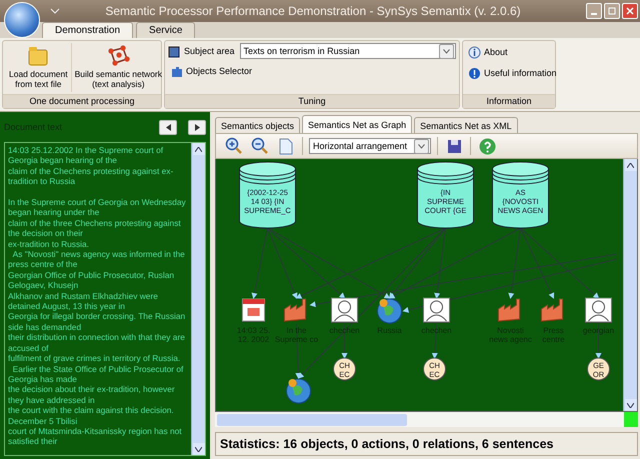 The image size is (640, 459). I want to click on minimize-button, so click(594, 11).